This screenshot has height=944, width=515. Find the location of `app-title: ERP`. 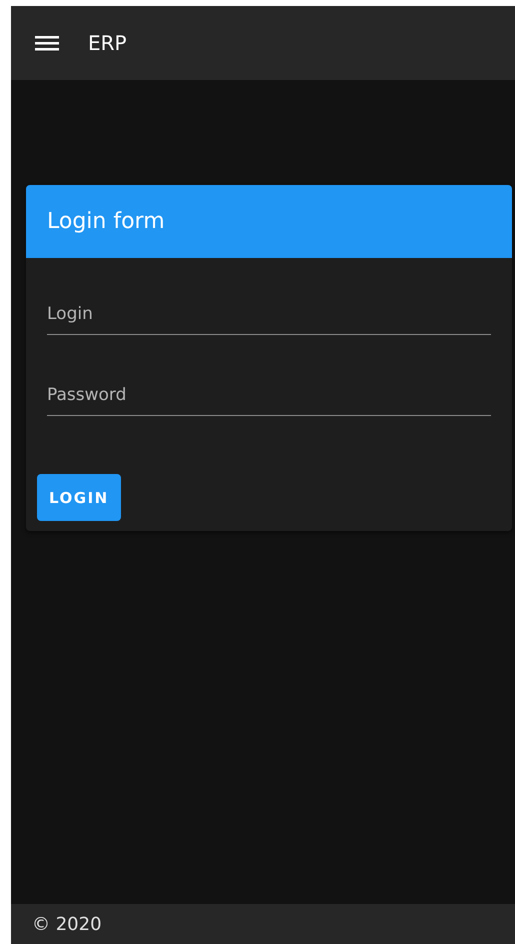

app-title: ERP is located at coordinates (107, 43).